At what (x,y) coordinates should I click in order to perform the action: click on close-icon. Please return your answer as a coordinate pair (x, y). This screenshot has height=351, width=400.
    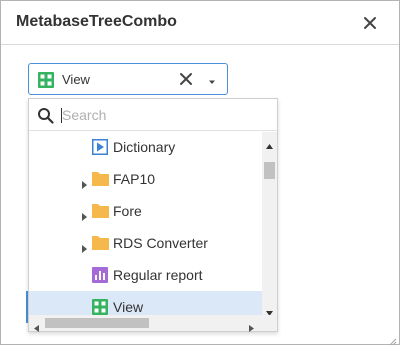
    Looking at the image, I should click on (370, 23).